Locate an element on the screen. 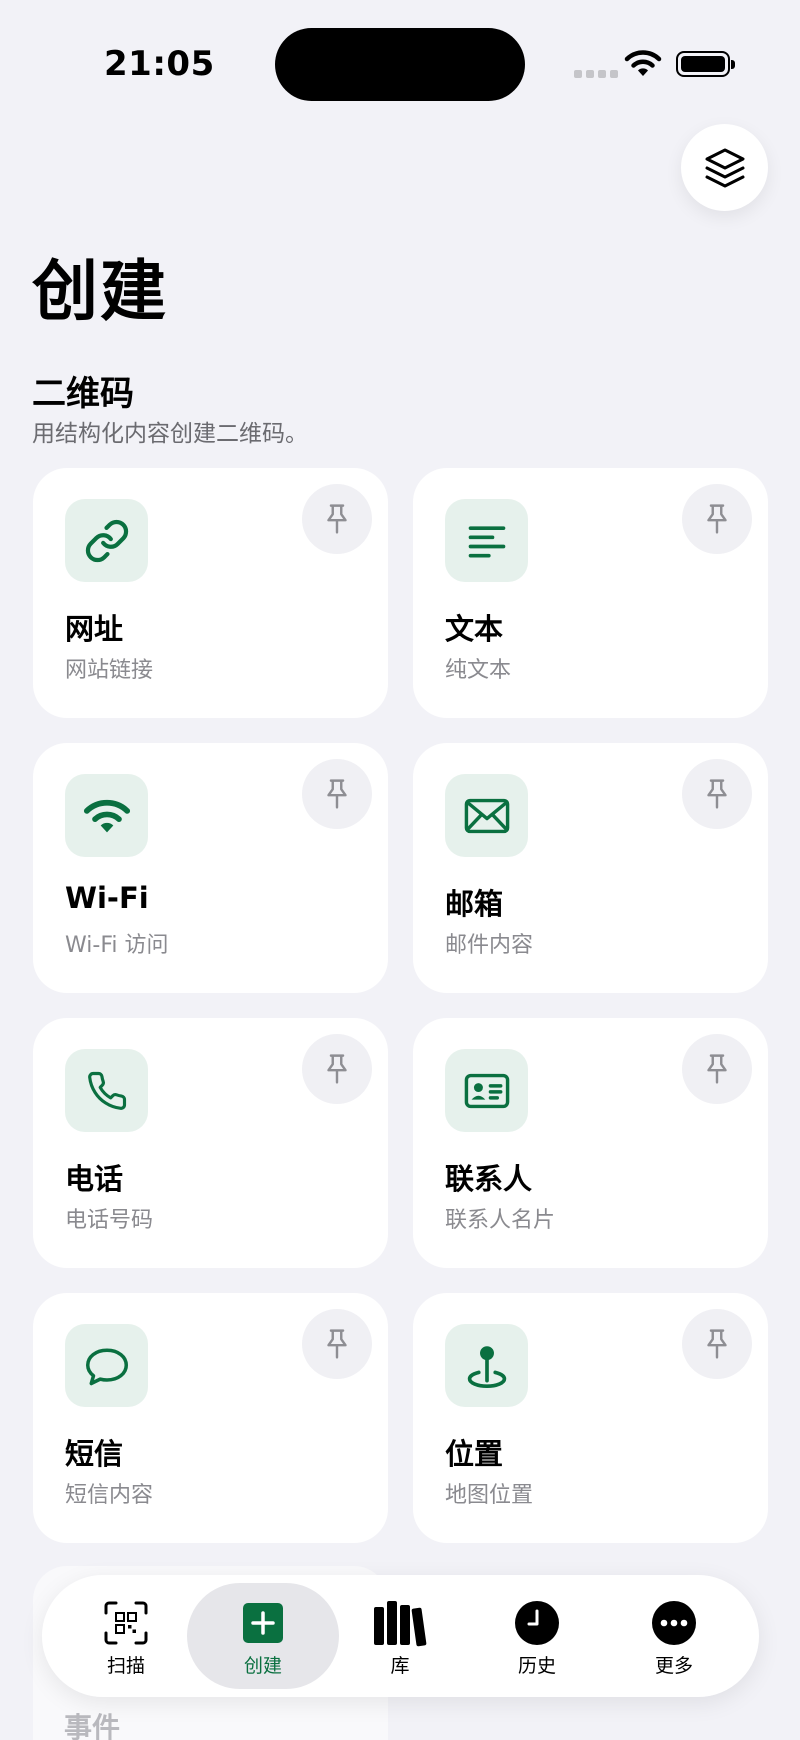 The image size is (800, 1740). tab-bar: 扫描 创建 库 历史 更多 is located at coordinates (400, 1636).